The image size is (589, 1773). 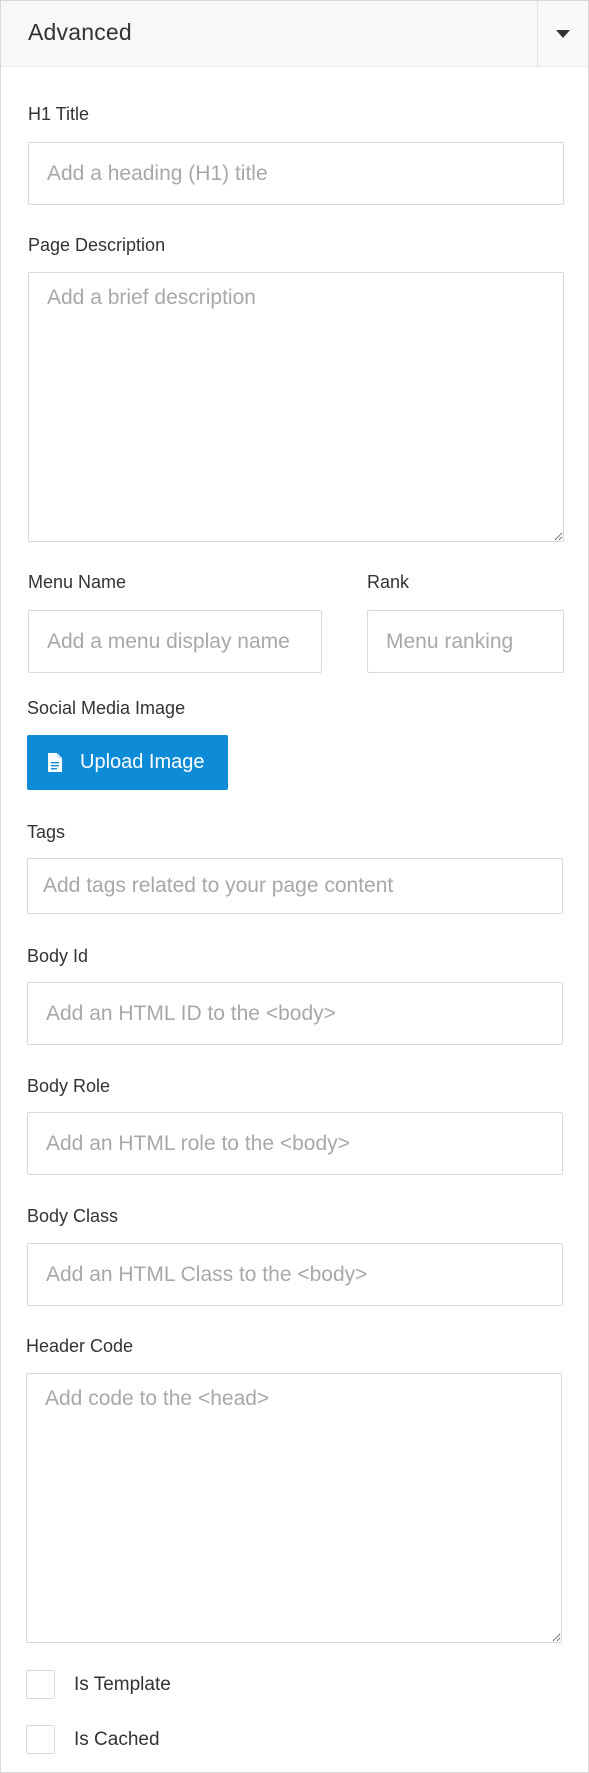 What do you see at coordinates (295, 1274) in the screenshot?
I see `body-class-input` at bounding box center [295, 1274].